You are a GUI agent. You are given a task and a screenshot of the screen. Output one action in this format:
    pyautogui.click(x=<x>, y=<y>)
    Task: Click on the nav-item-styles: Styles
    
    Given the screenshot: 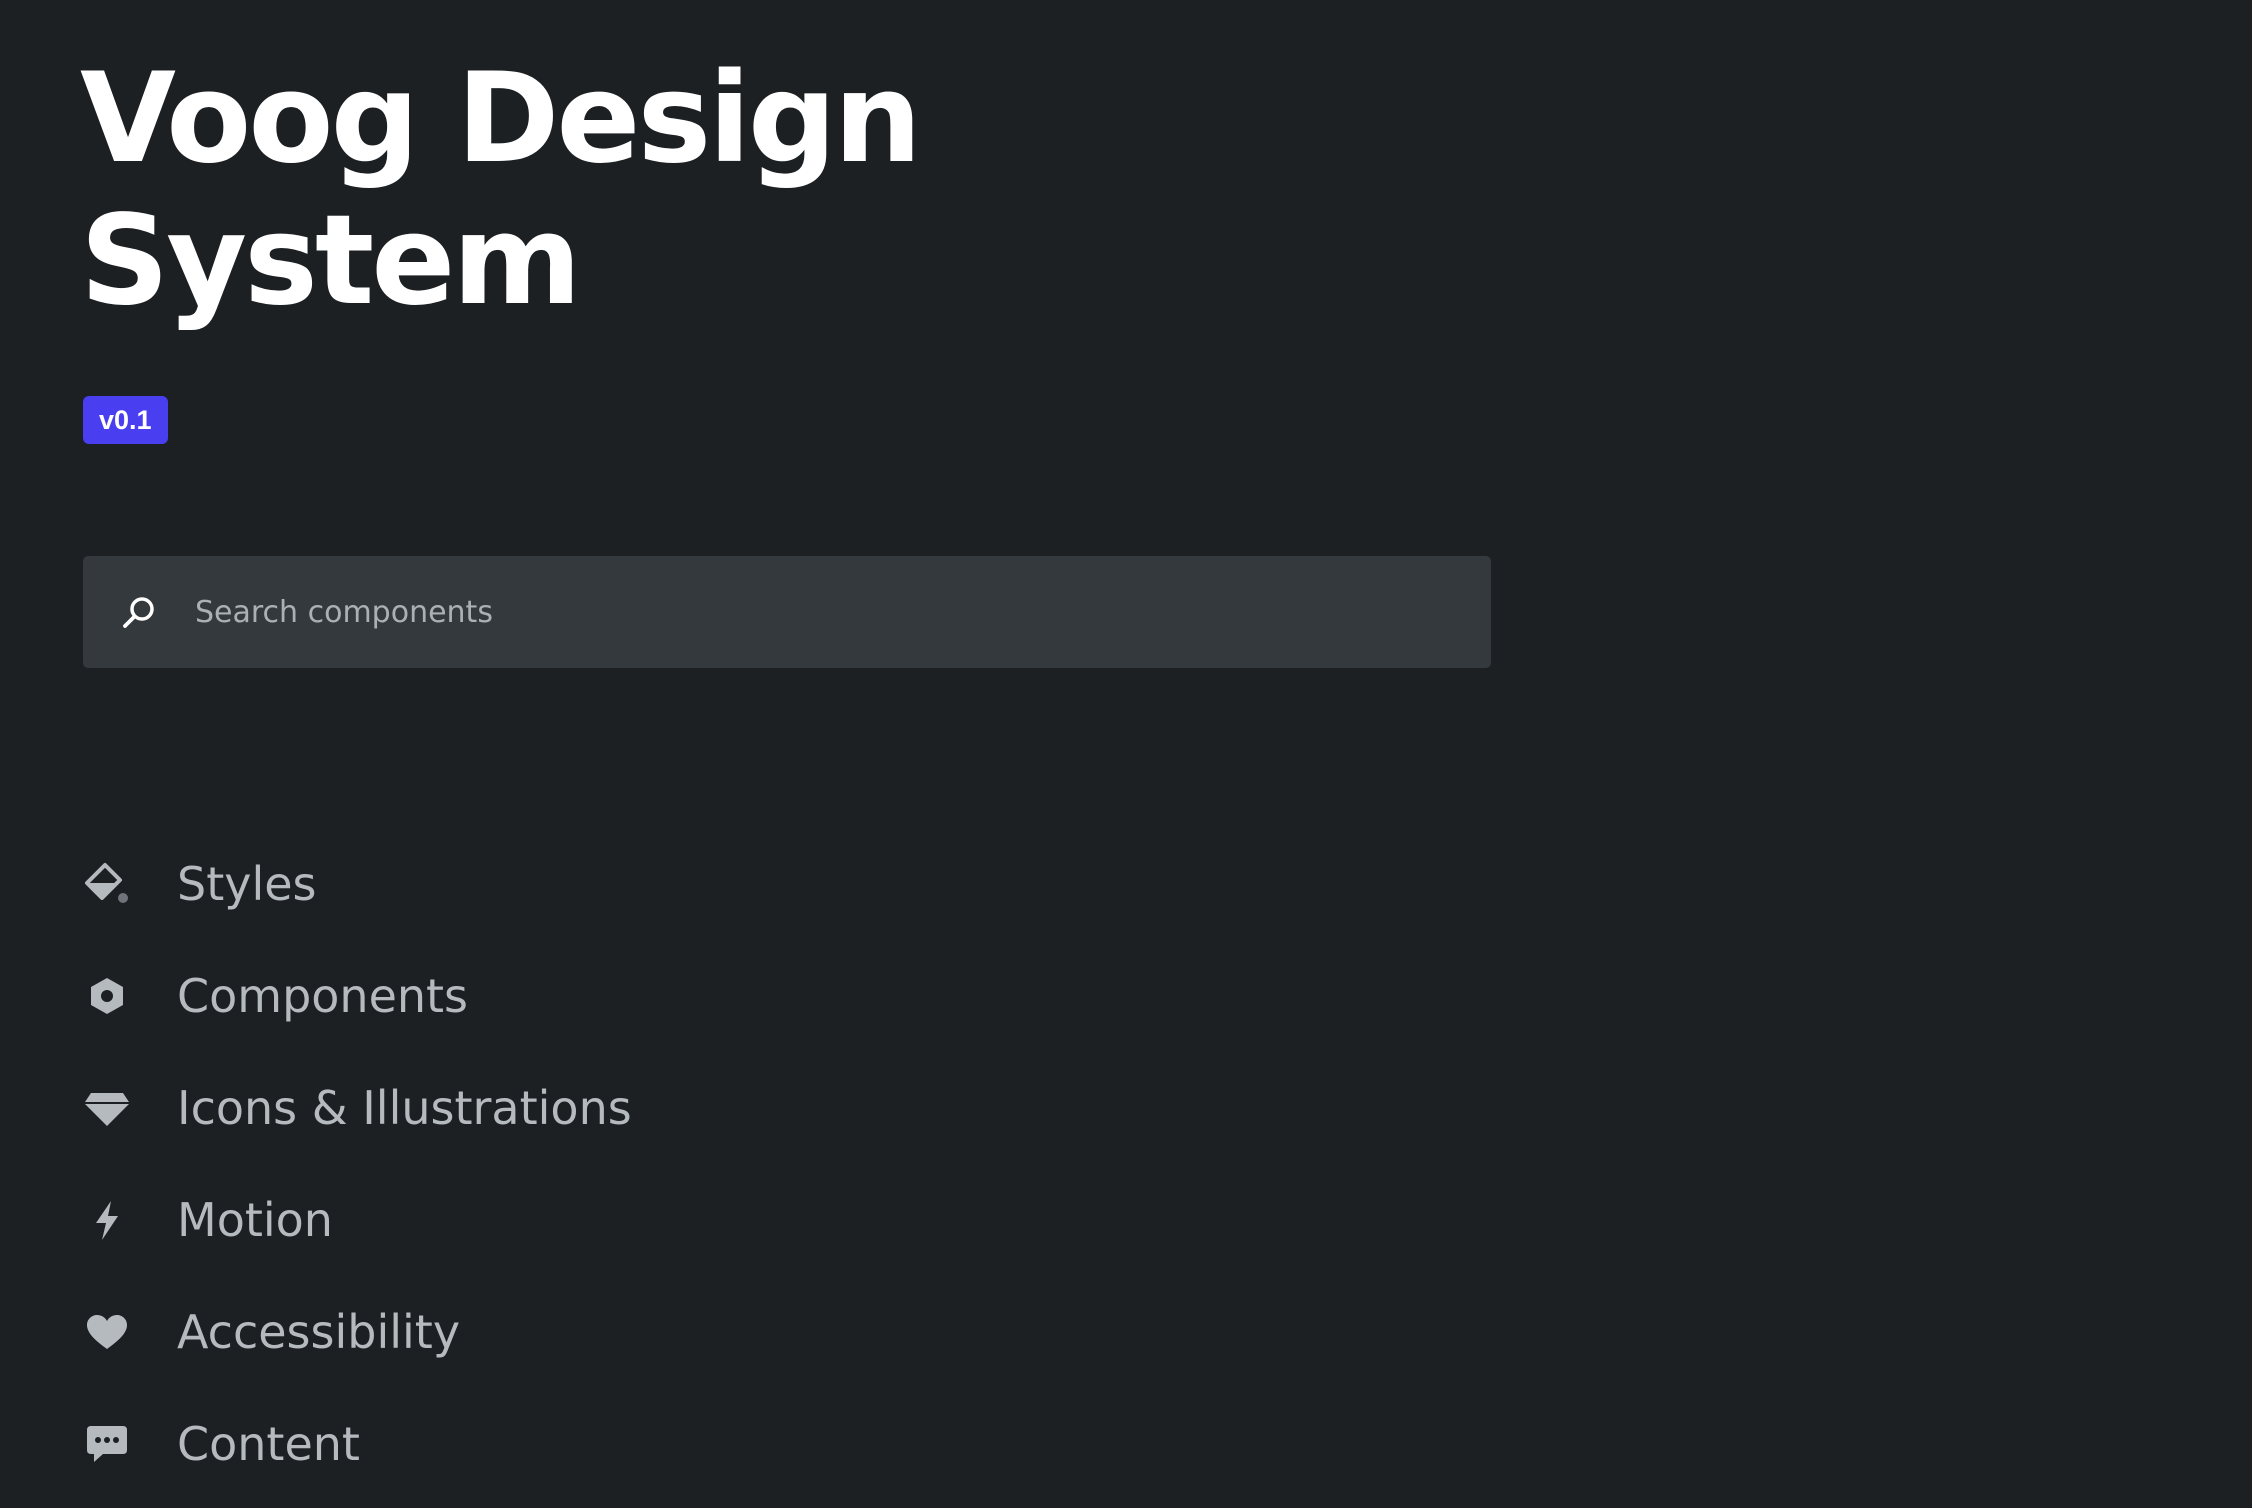 What is the action you would take?
    pyautogui.click(x=357, y=884)
    